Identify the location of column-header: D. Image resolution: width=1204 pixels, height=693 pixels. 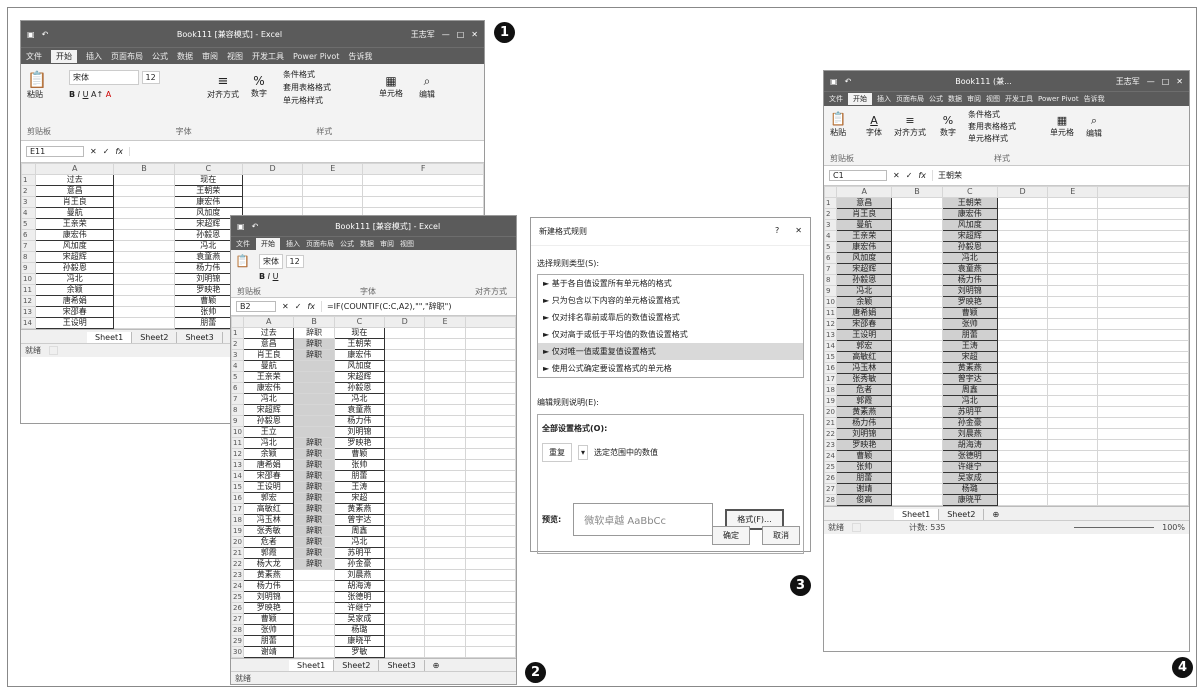
(272, 169).